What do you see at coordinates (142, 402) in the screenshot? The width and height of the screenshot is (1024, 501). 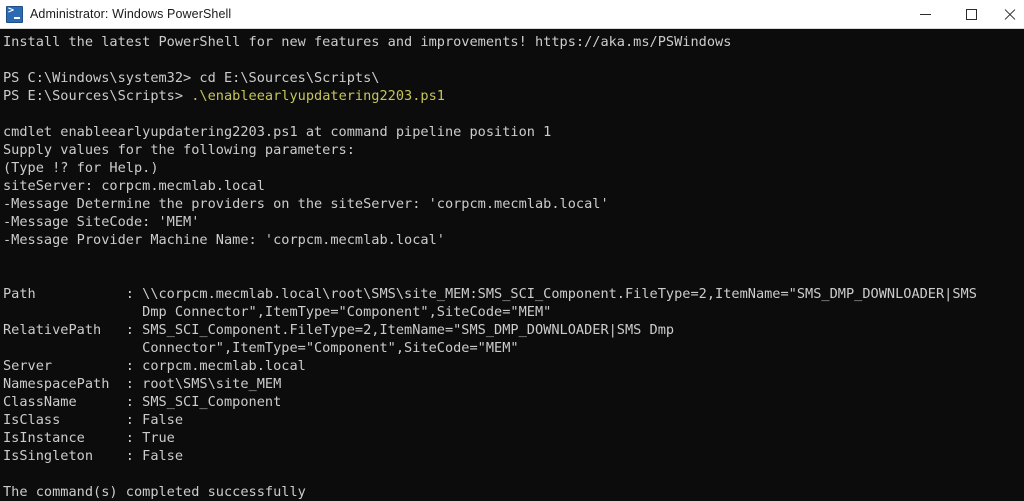 I see `console-line-text: ClassName : SMS_SCI_Component` at bounding box center [142, 402].